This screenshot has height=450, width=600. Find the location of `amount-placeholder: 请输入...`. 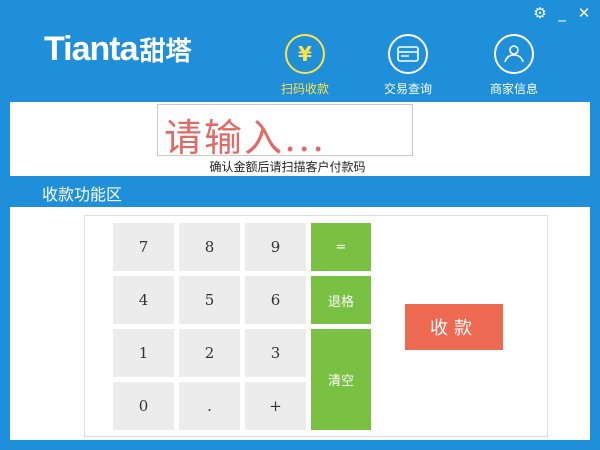

amount-placeholder: 请输入... is located at coordinates (245, 138).